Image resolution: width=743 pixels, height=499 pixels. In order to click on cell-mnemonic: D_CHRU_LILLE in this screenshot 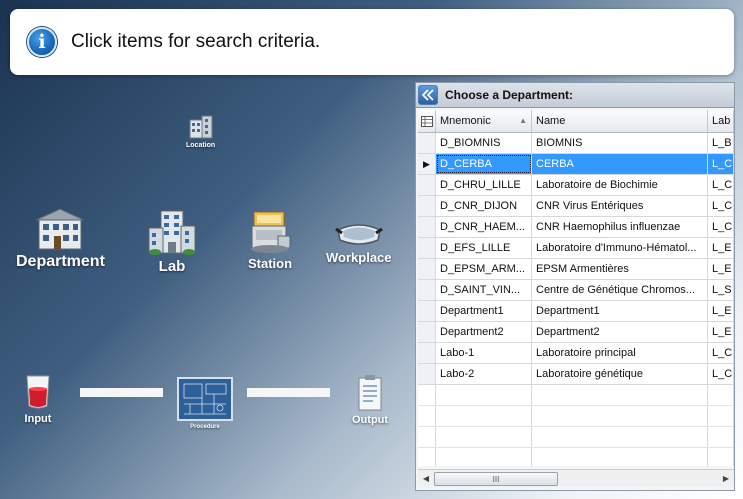, I will do `click(484, 185)`.